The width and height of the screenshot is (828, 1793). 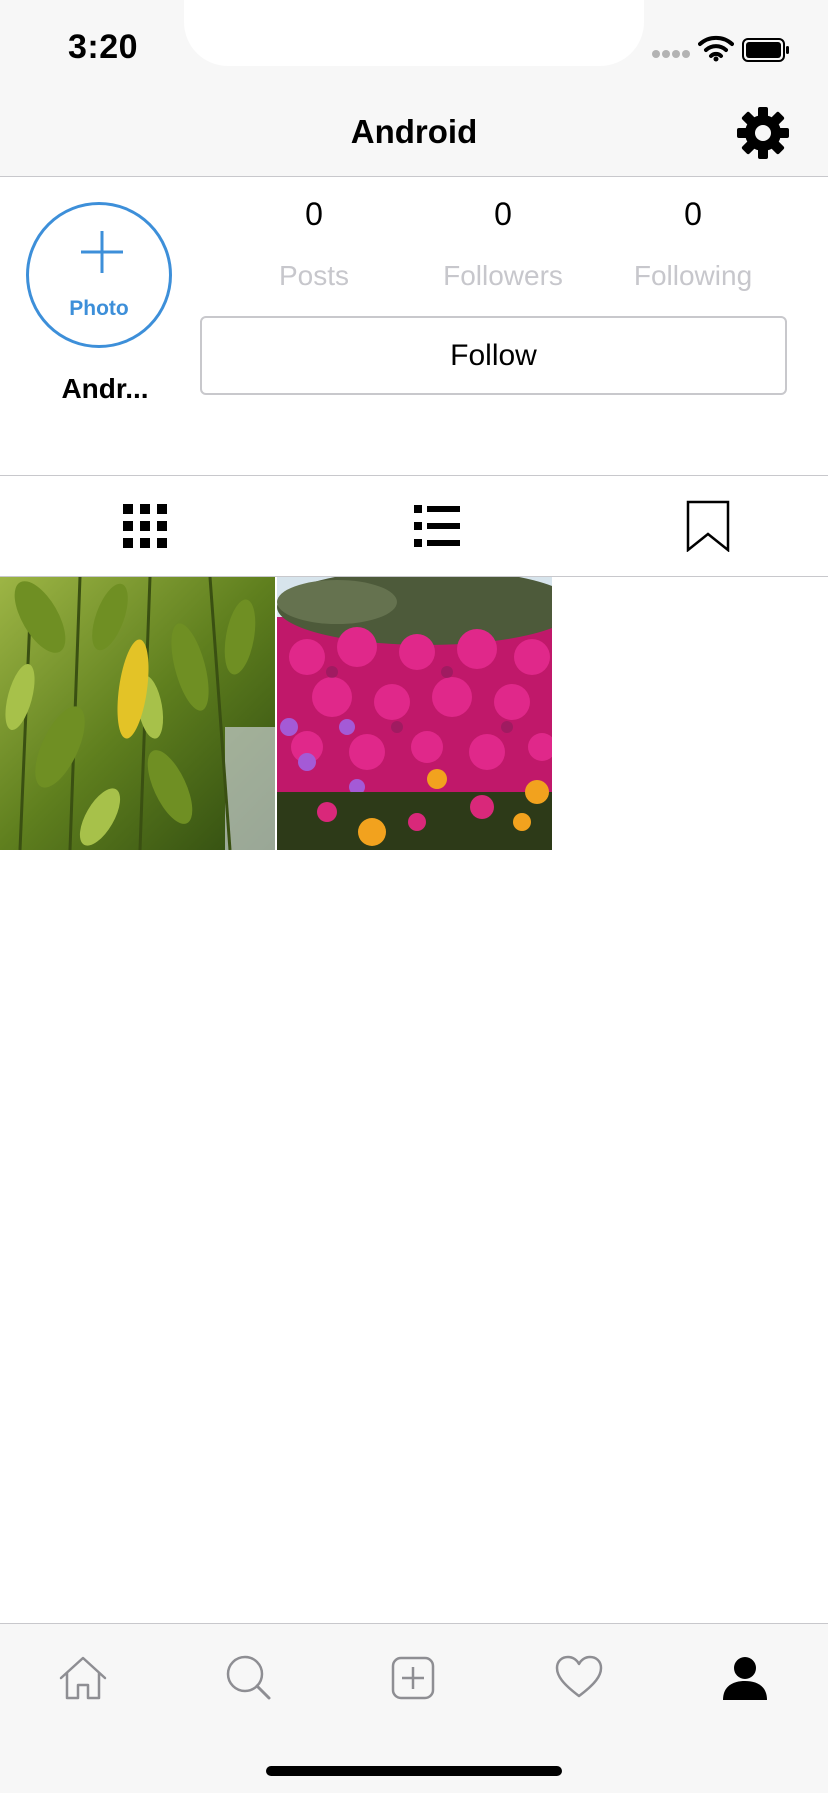 What do you see at coordinates (693, 214) in the screenshot?
I see `following-count: 0` at bounding box center [693, 214].